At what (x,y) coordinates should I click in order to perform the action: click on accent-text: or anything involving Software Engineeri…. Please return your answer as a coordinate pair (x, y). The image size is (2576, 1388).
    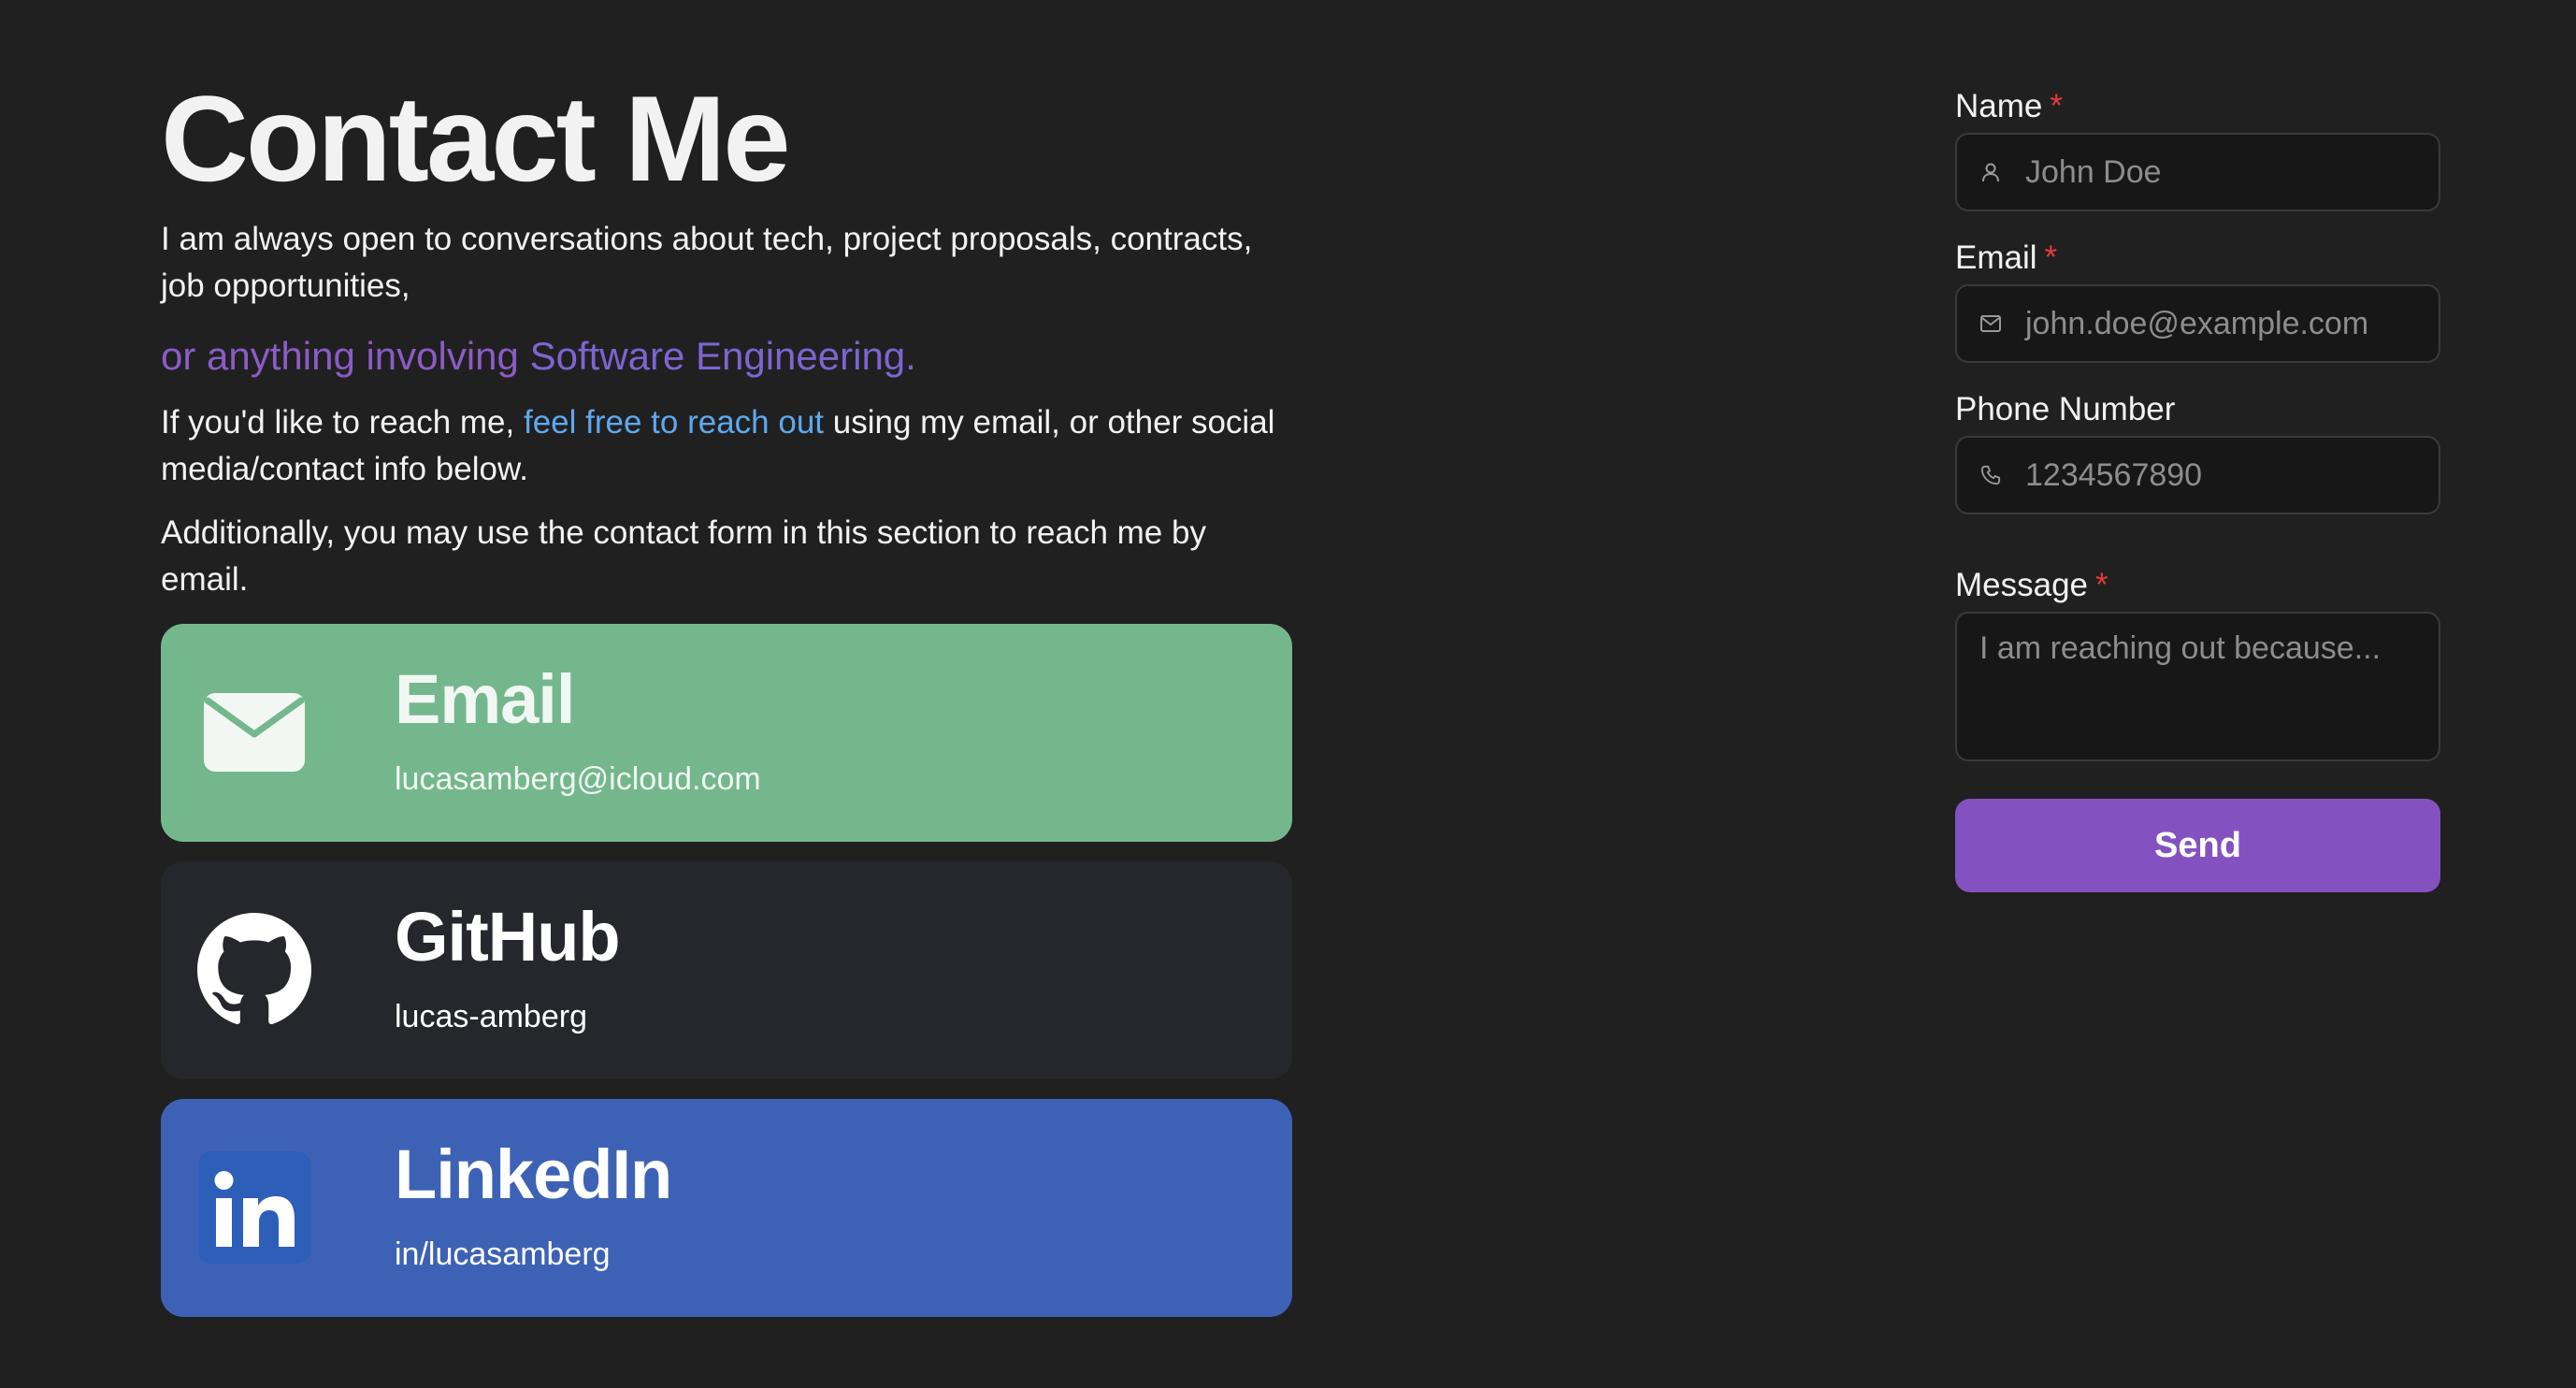
    Looking at the image, I should click on (727, 356).